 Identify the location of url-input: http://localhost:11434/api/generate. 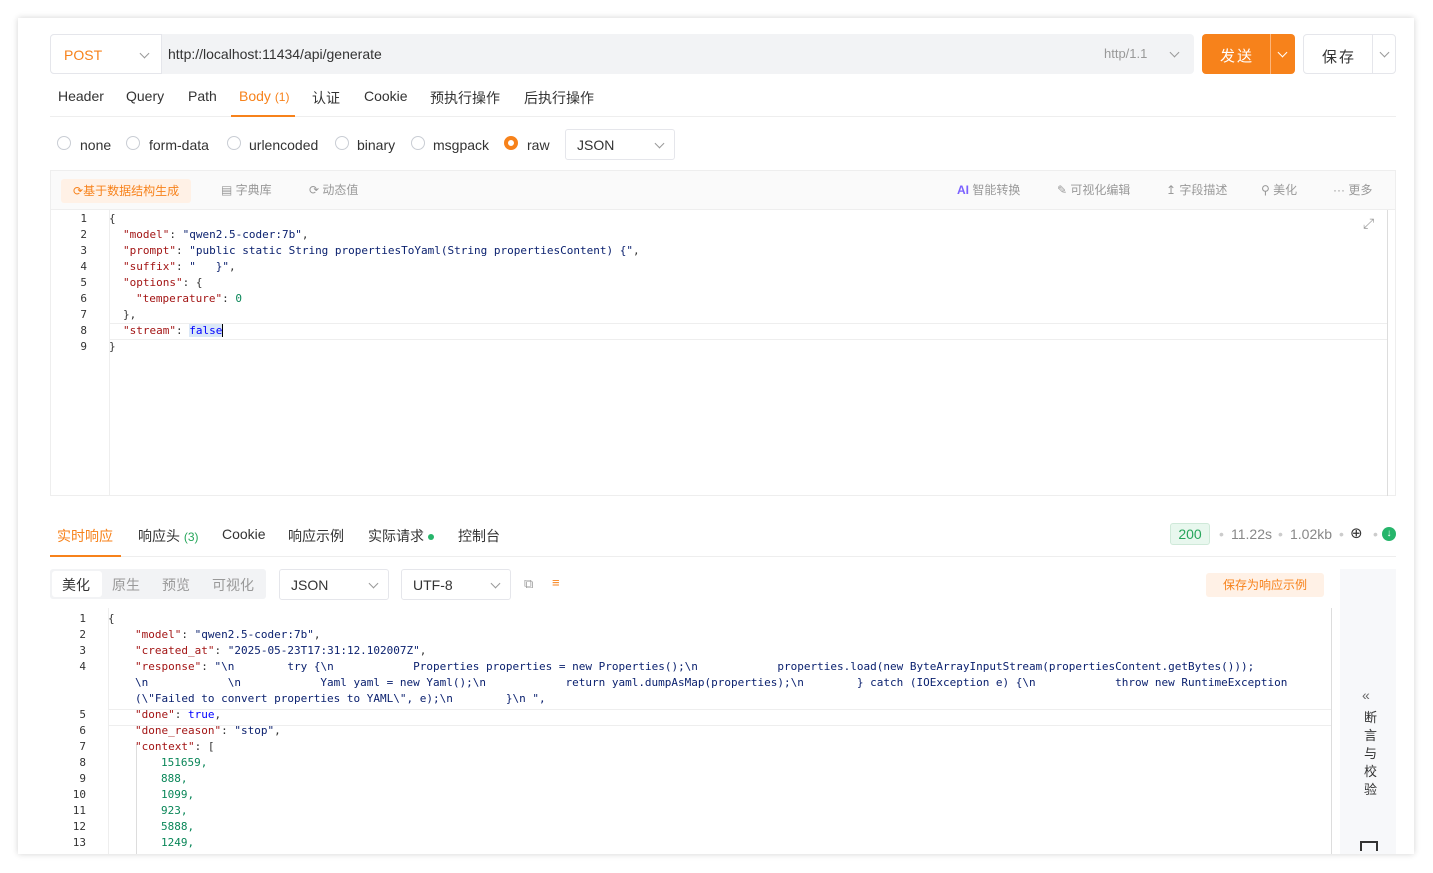
(275, 54).